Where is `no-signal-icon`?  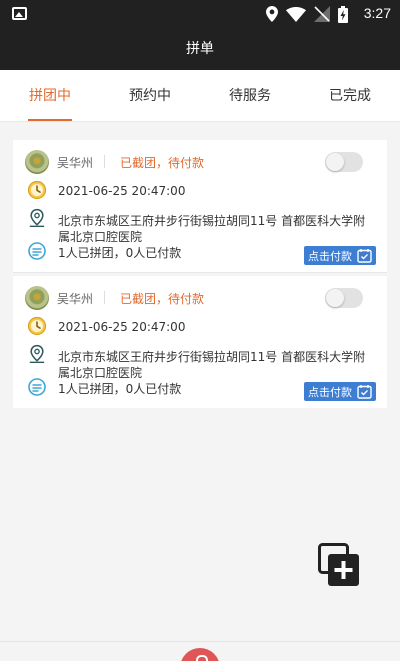
no-signal-icon is located at coordinates (322, 14).